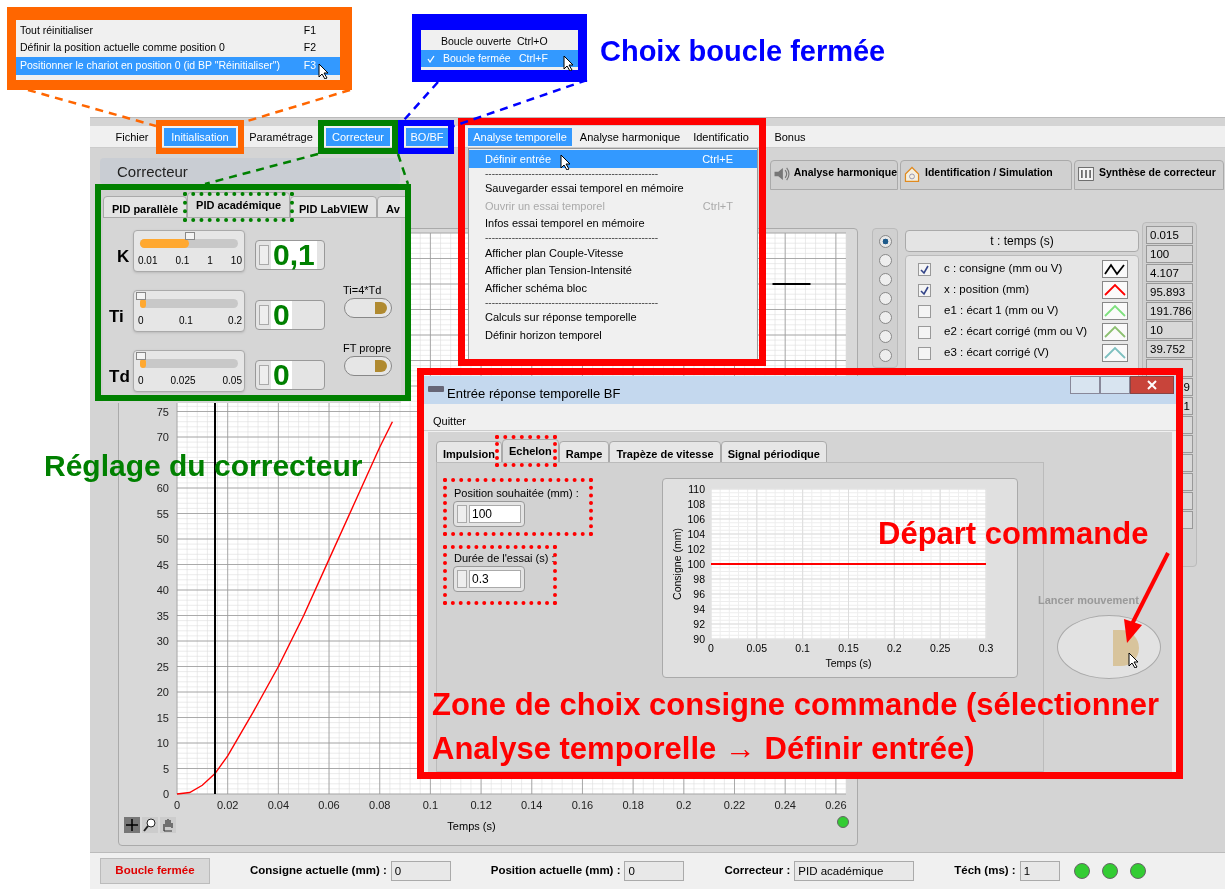 Image resolution: width=1225 pixels, height=889 pixels. What do you see at coordinates (613, 317) in the screenshot?
I see `menu-item: Calculs sur réponse temporelle` at bounding box center [613, 317].